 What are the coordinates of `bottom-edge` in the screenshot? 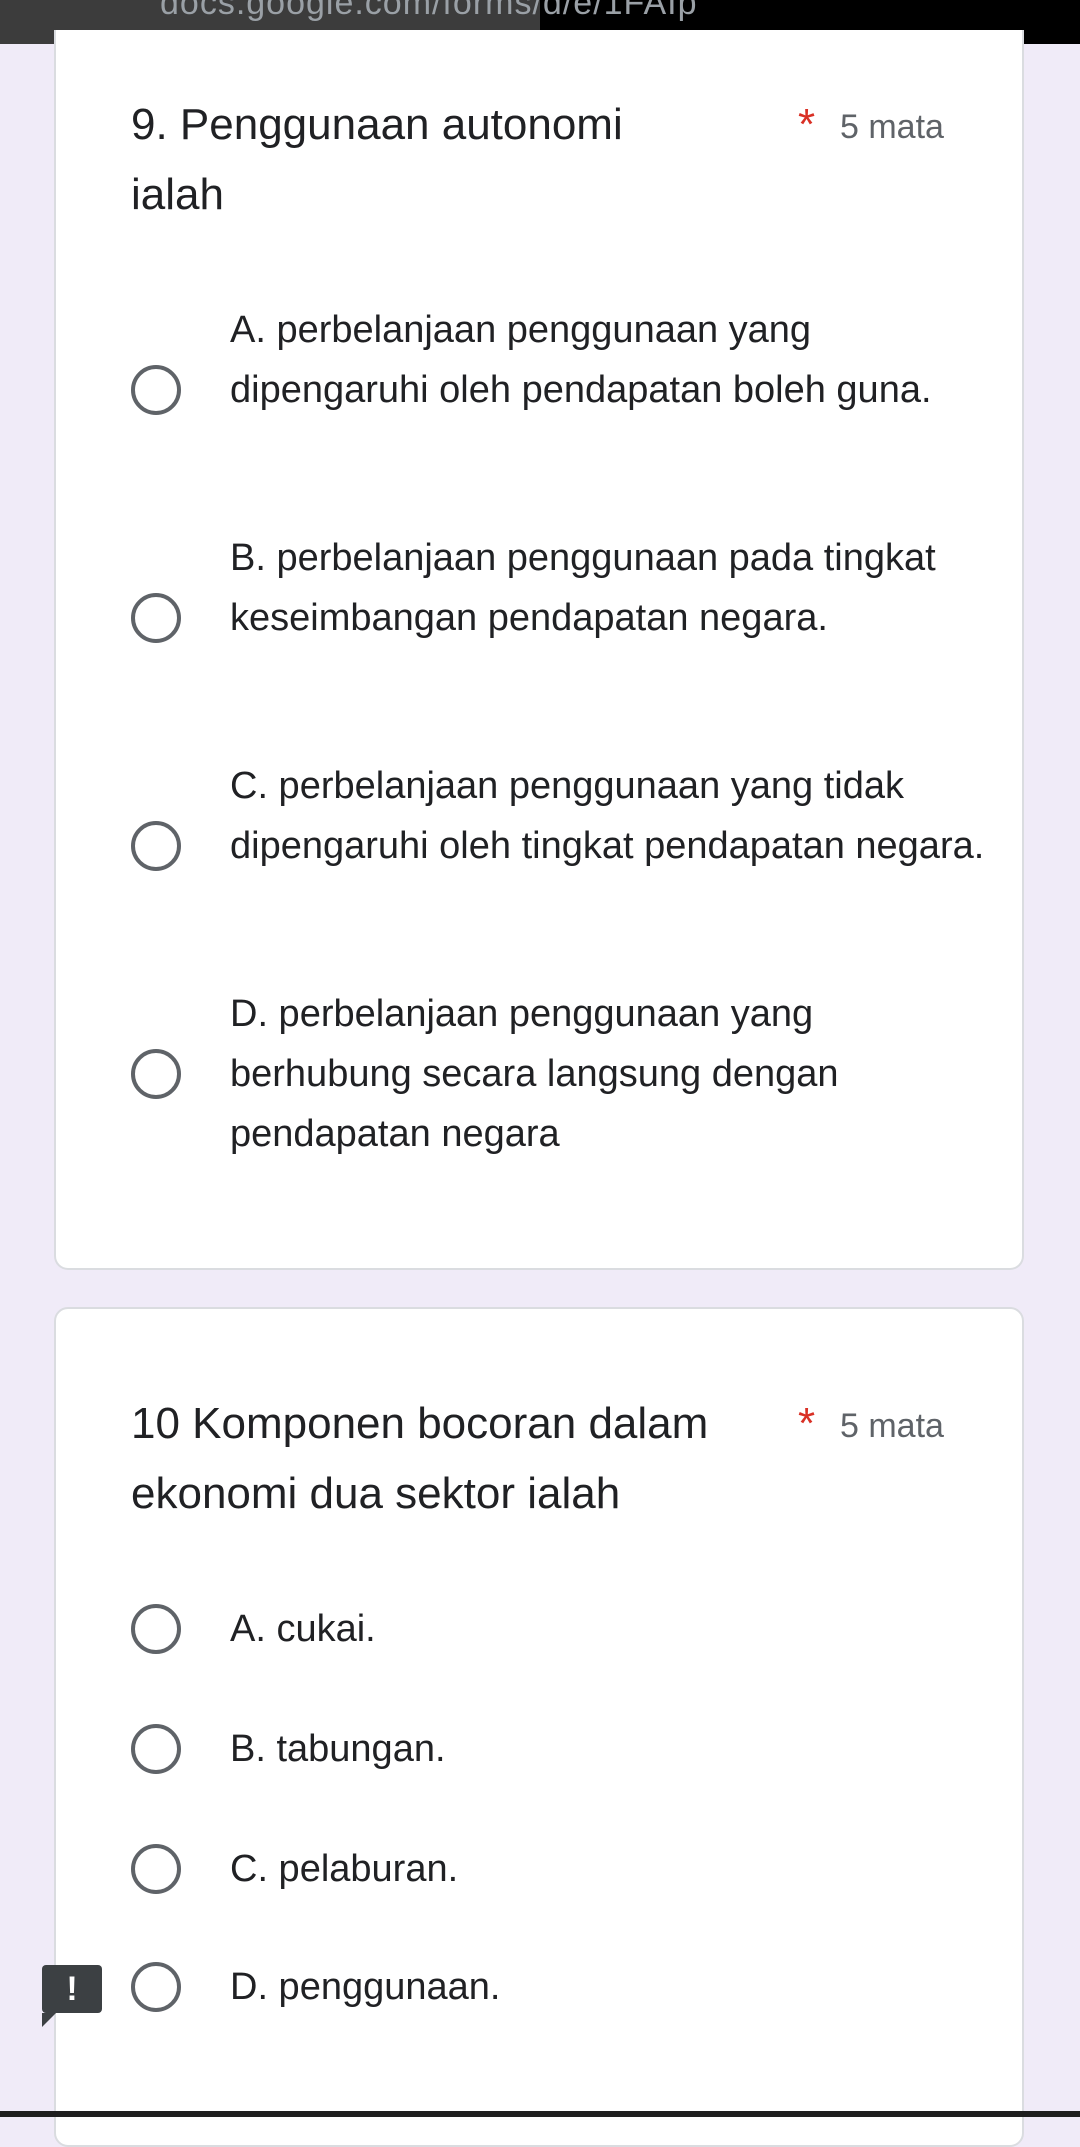 It's located at (540, 2114).